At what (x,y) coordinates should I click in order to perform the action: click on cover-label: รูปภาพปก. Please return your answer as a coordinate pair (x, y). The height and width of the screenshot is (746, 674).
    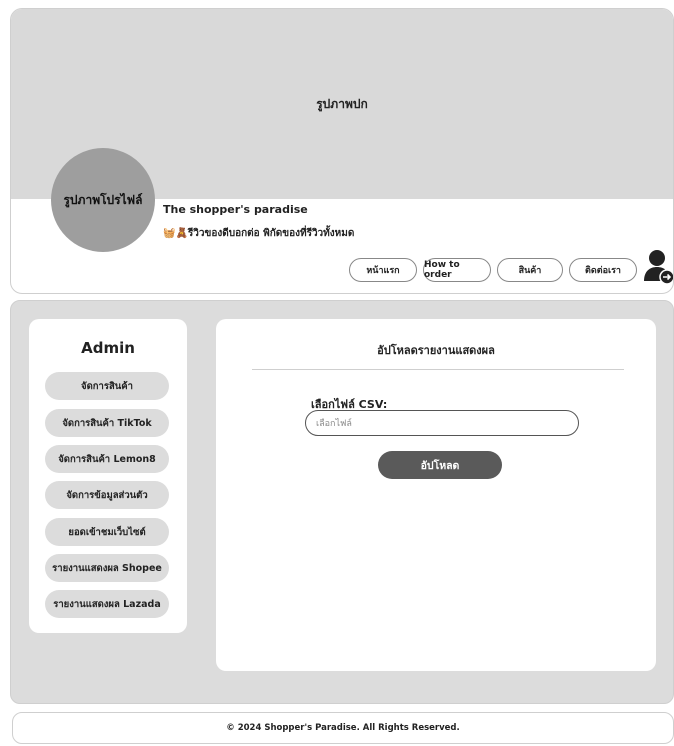
    Looking at the image, I should click on (342, 103).